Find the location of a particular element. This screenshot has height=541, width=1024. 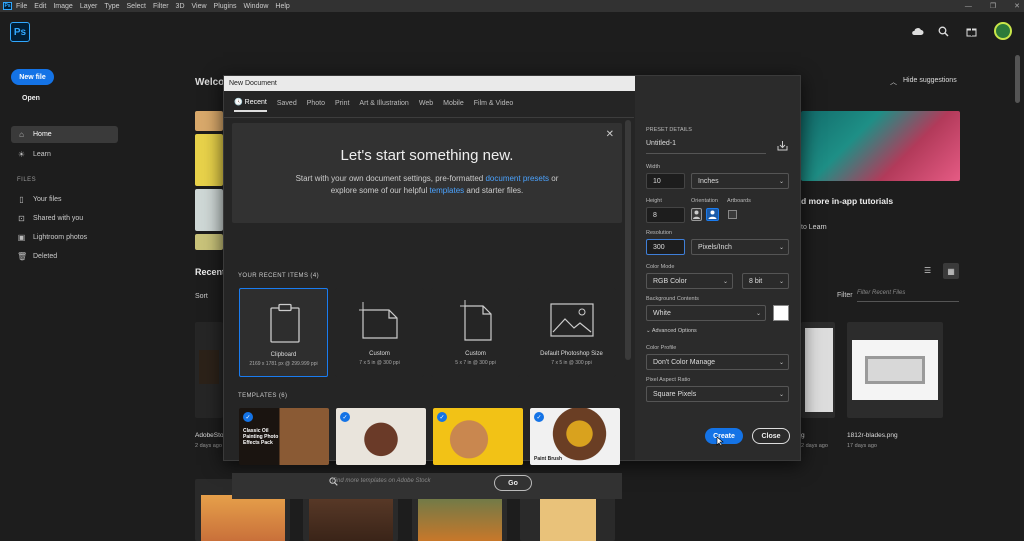

tab-web: Web is located at coordinates (426, 105).